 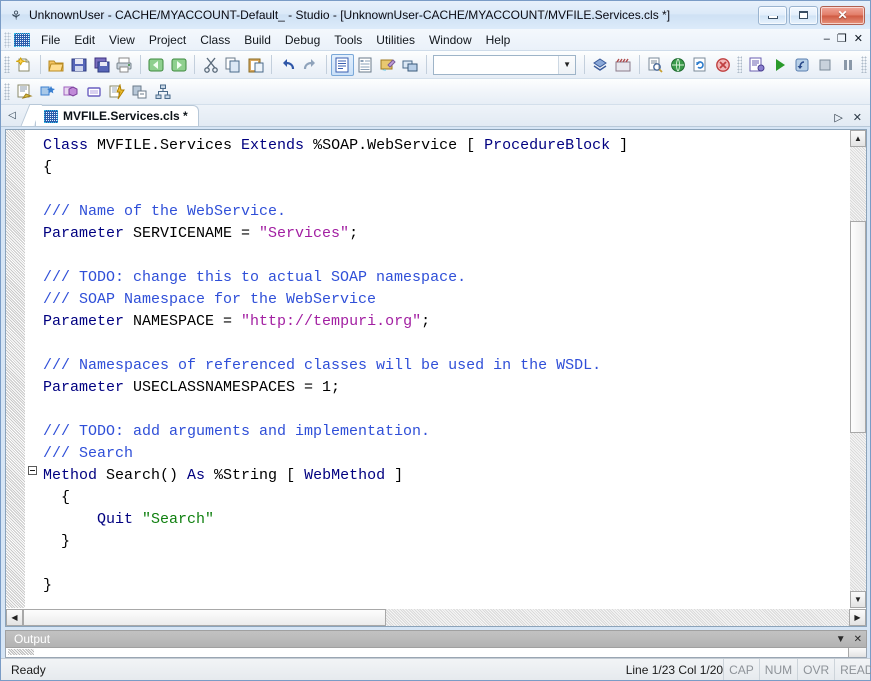 I want to click on mdi-restore-button: ❐, so click(x=842, y=39).